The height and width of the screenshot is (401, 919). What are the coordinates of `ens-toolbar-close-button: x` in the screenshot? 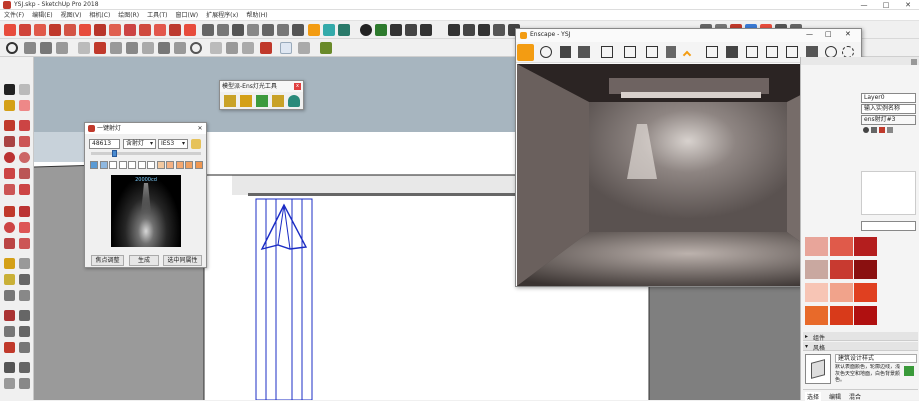 It's located at (297, 86).